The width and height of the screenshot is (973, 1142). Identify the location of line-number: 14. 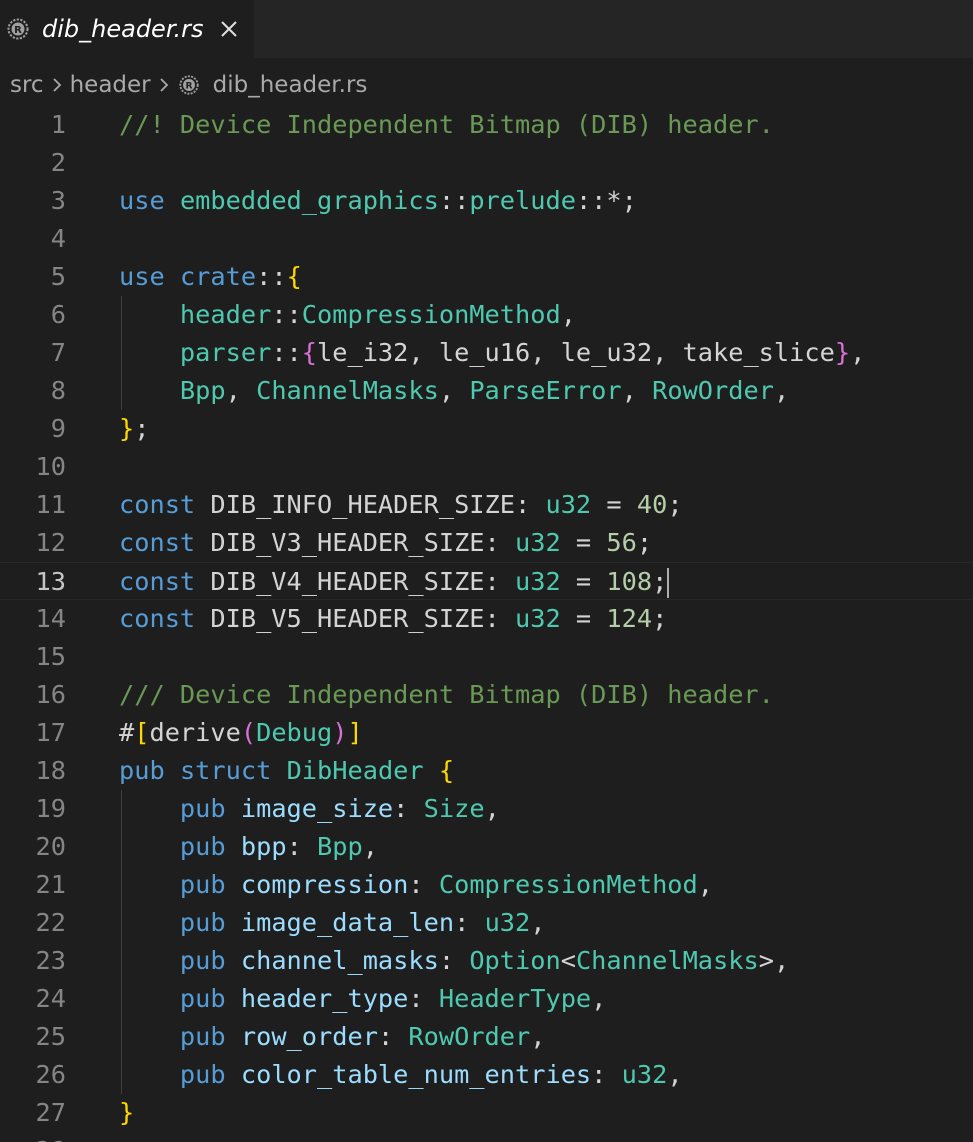
(50, 618).